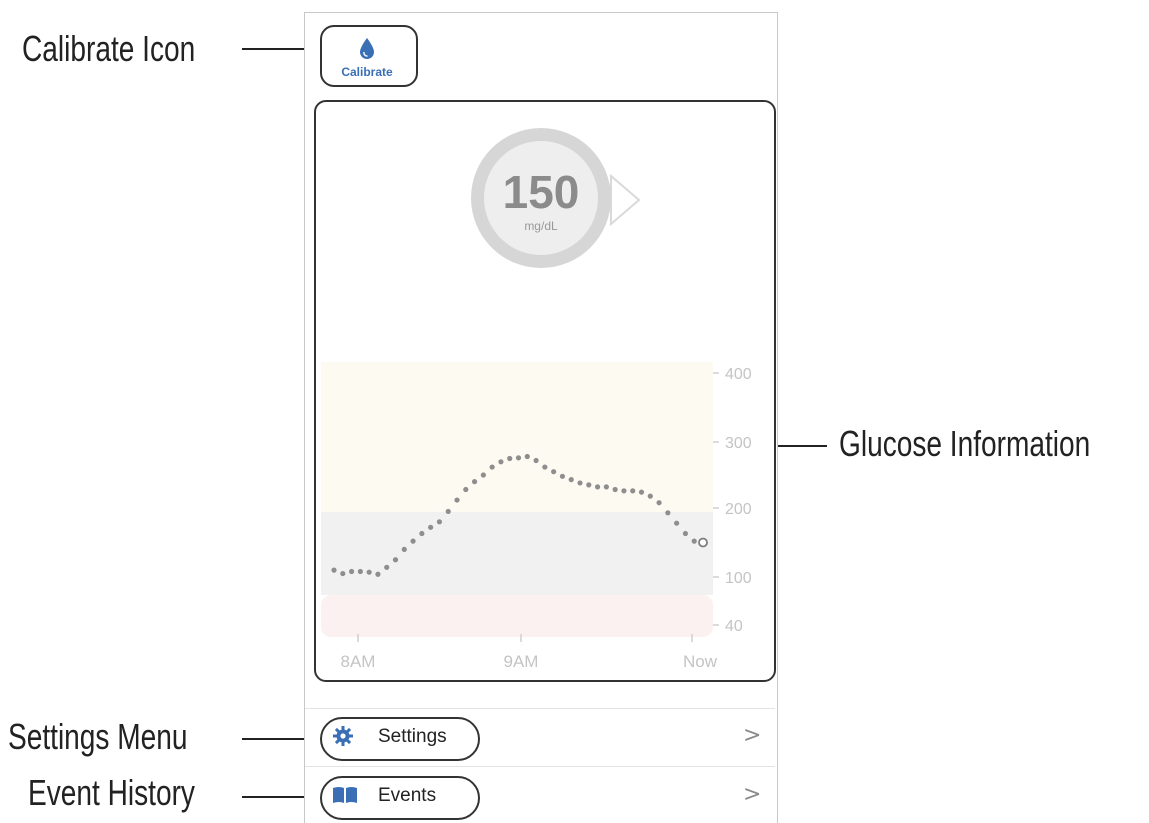 This screenshot has height=823, width=1149. Describe the element at coordinates (111, 792) in the screenshot. I see `event-history-callout: Event History` at that location.